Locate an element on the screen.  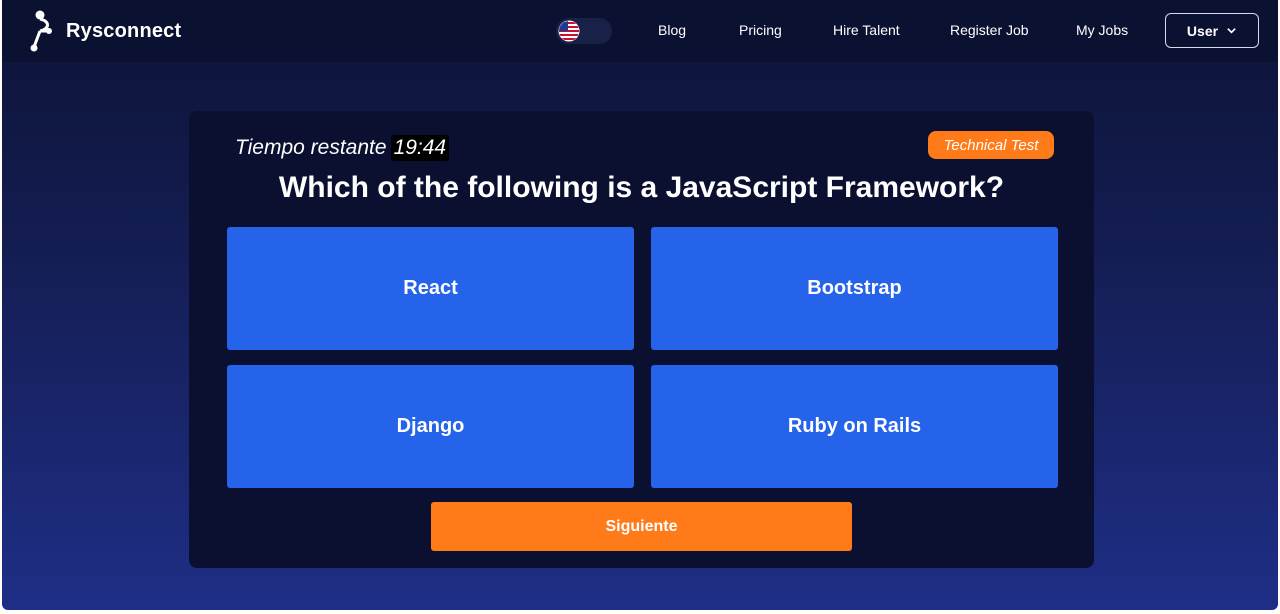
user-menu-button: User is located at coordinates (1212, 30).